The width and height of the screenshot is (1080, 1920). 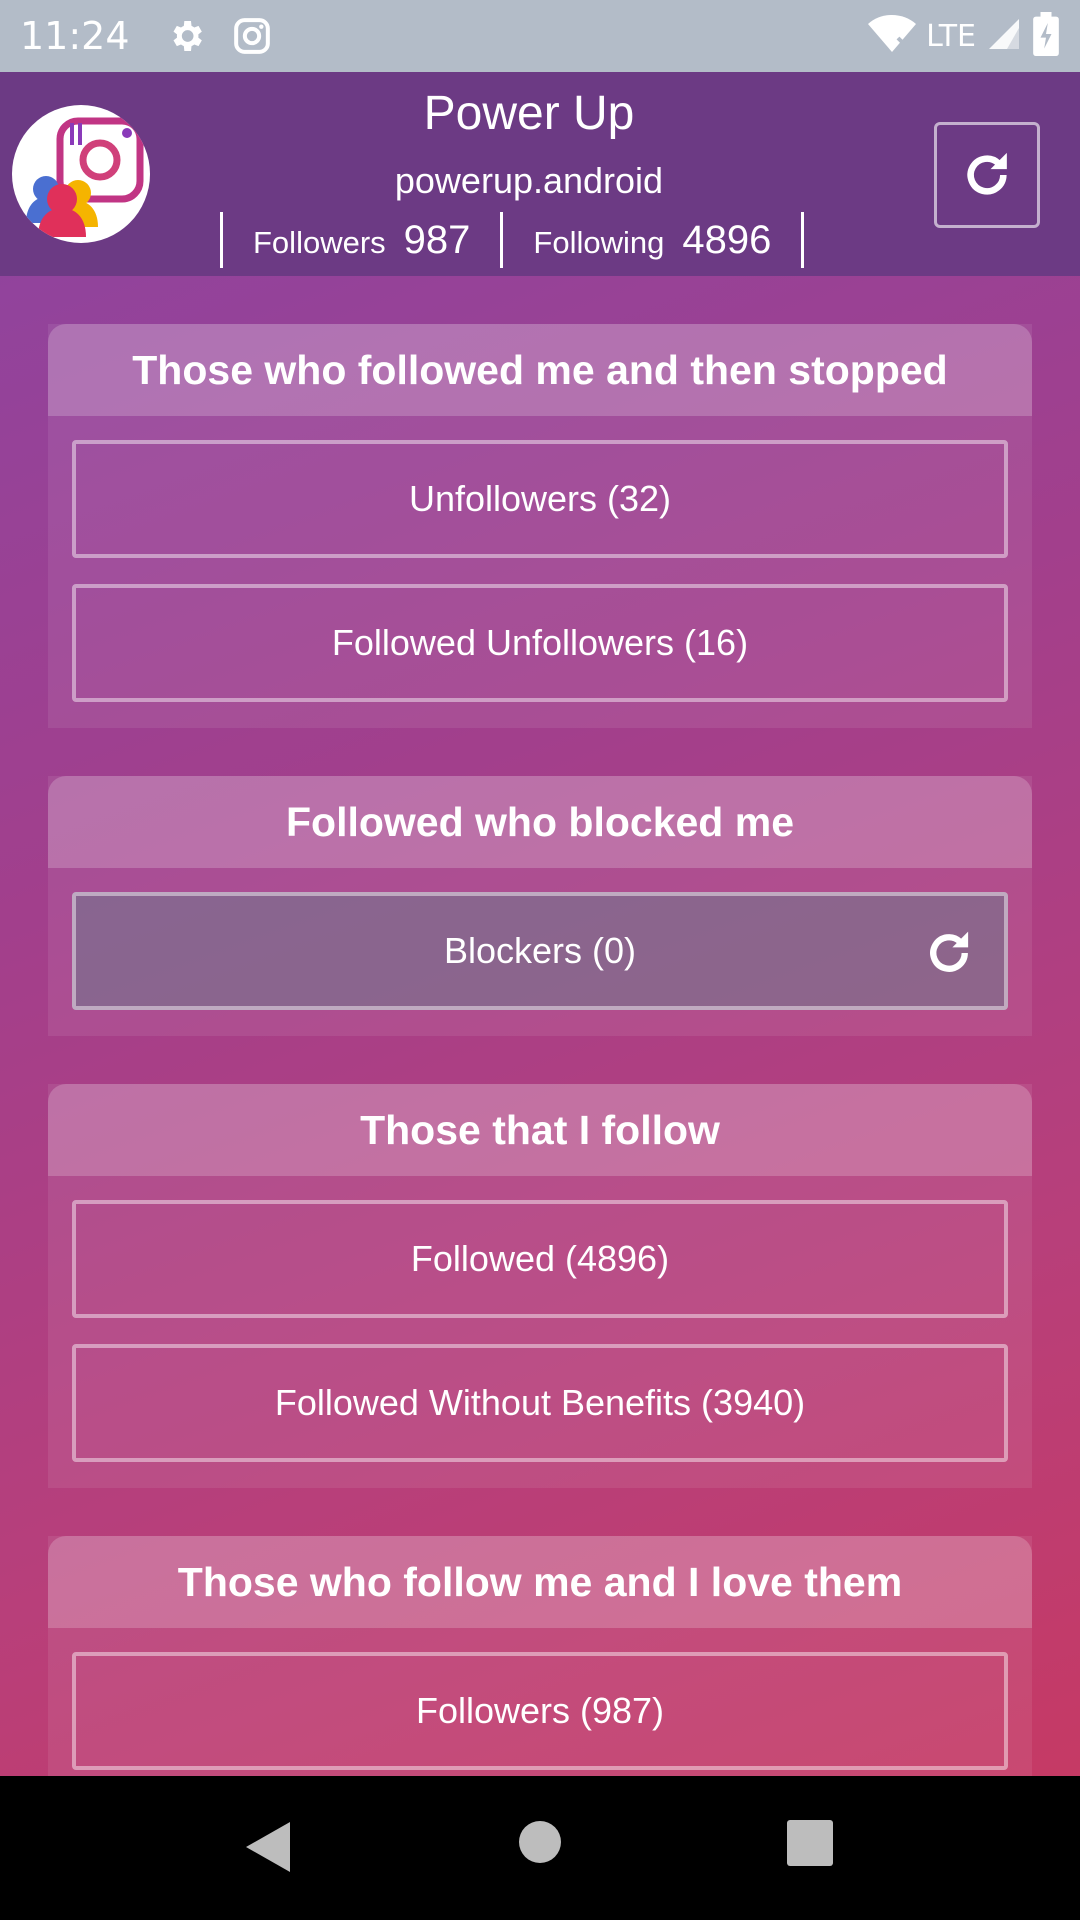 I want to click on wifi-icon, so click(x=892, y=36).